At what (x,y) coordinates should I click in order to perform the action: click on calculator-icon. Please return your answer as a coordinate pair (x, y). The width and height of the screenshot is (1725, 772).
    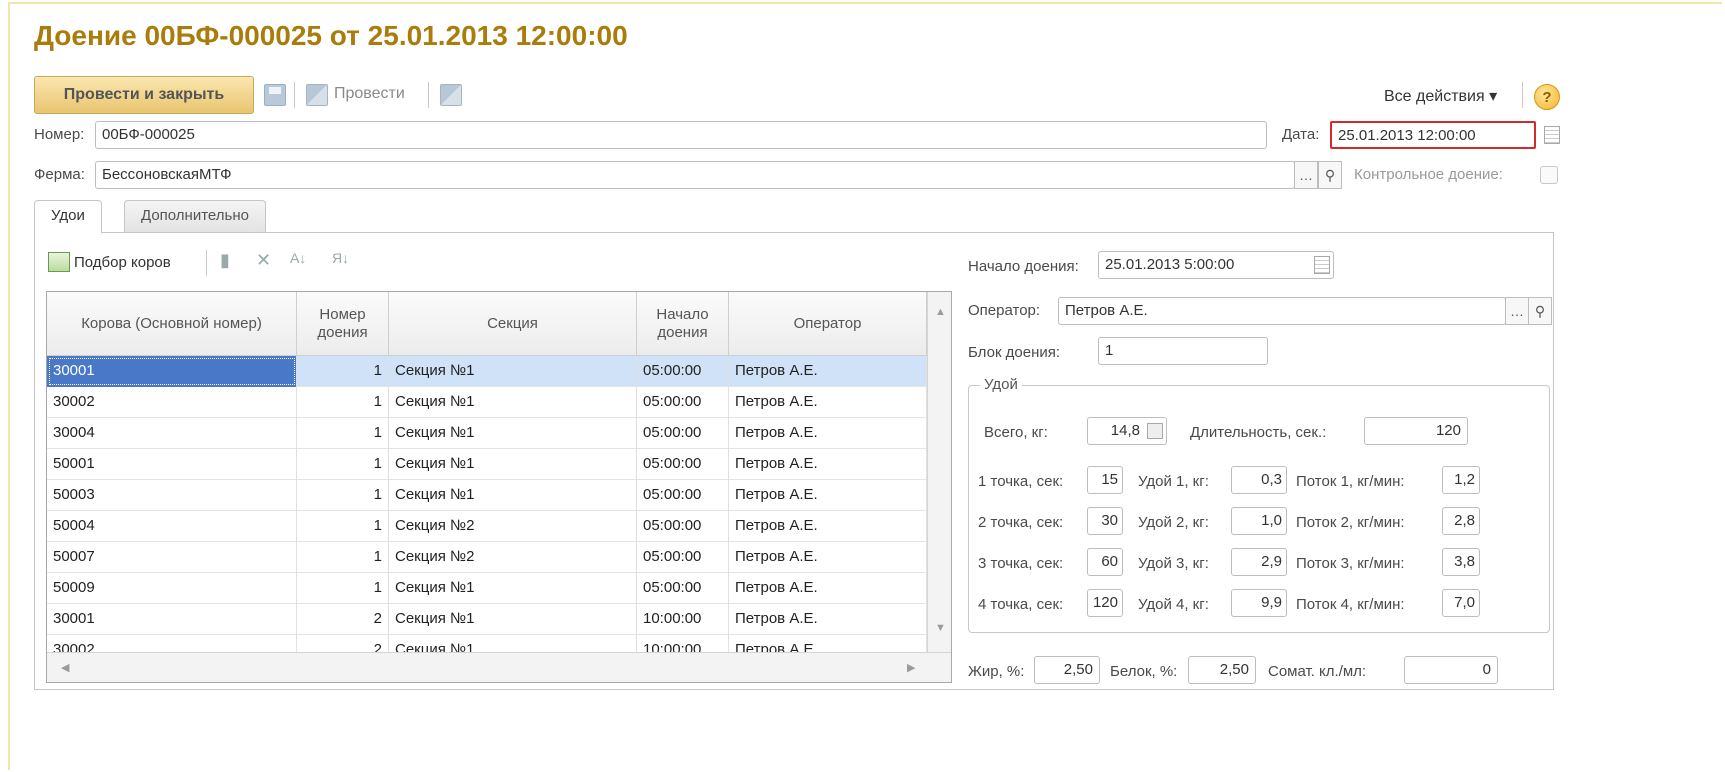
    Looking at the image, I should click on (1155, 431).